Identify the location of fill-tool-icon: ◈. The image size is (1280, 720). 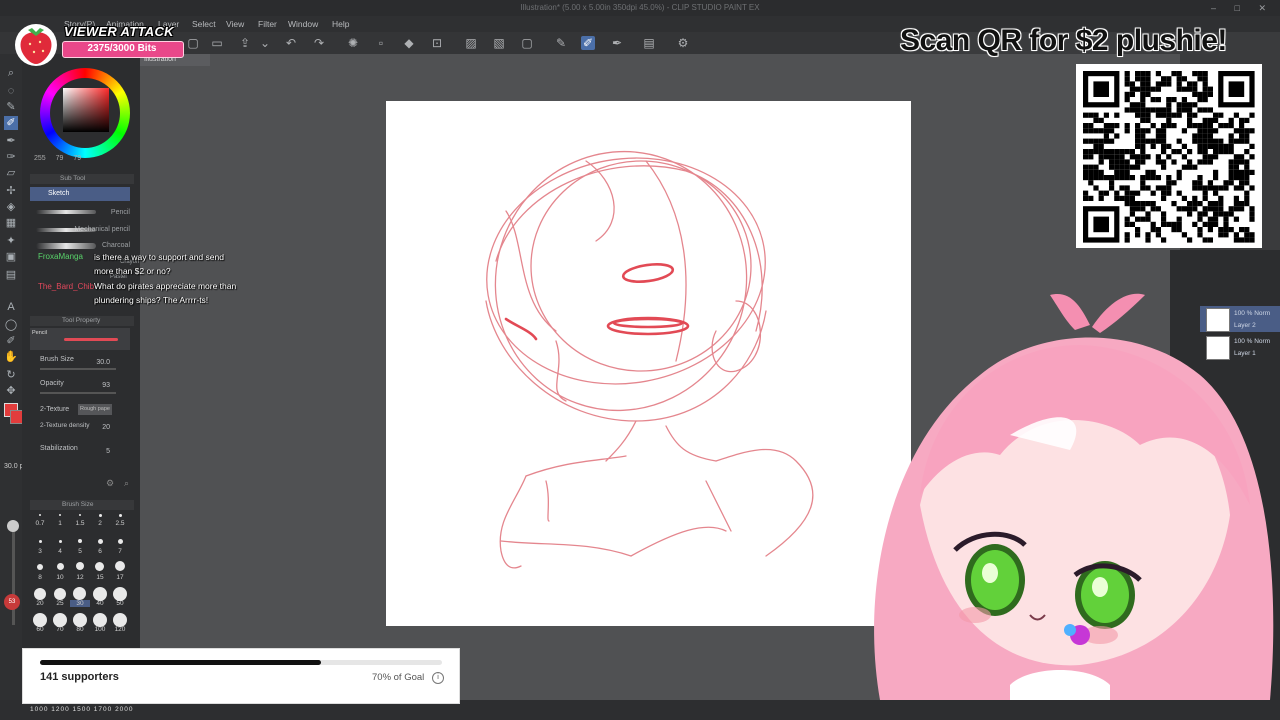
(11, 207).